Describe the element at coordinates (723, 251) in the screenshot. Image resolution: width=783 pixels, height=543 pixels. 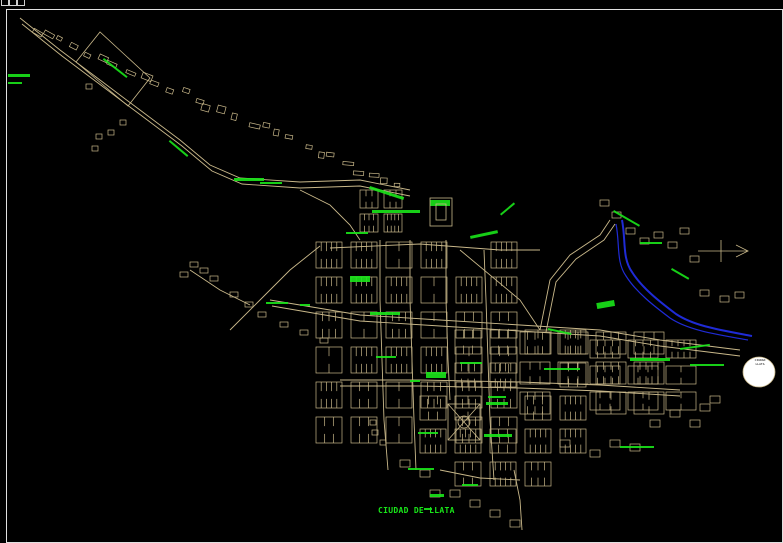
I see `north-arrow-icon` at that location.